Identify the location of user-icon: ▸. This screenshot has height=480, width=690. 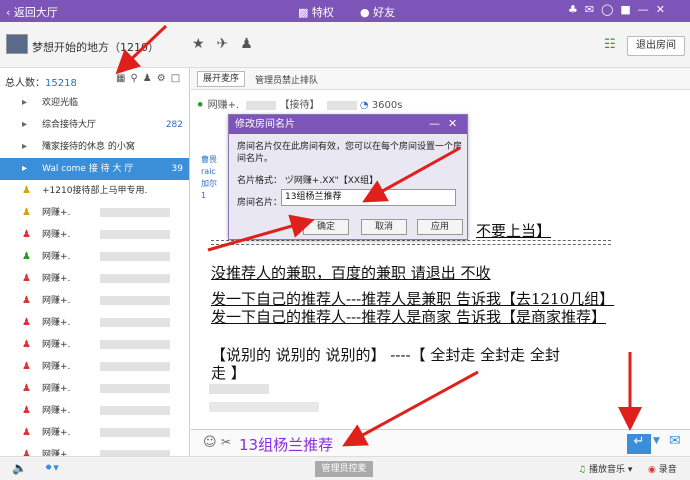
(25, 168).